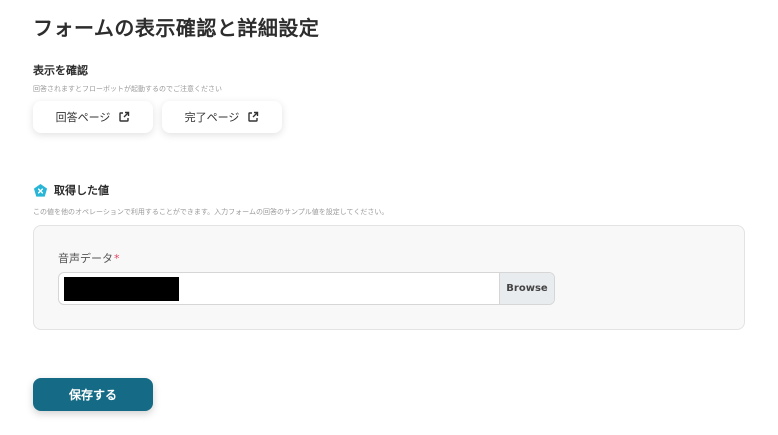 This screenshot has height=435, width=778. What do you see at coordinates (81, 190) in the screenshot?
I see `acquired-value-label: 取得した値` at bounding box center [81, 190].